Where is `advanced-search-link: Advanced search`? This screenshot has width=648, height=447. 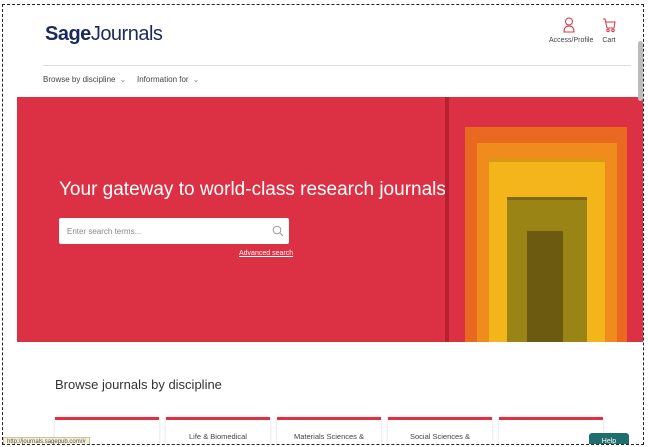 advanced-search-link: Advanced search is located at coordinates (266, 253).